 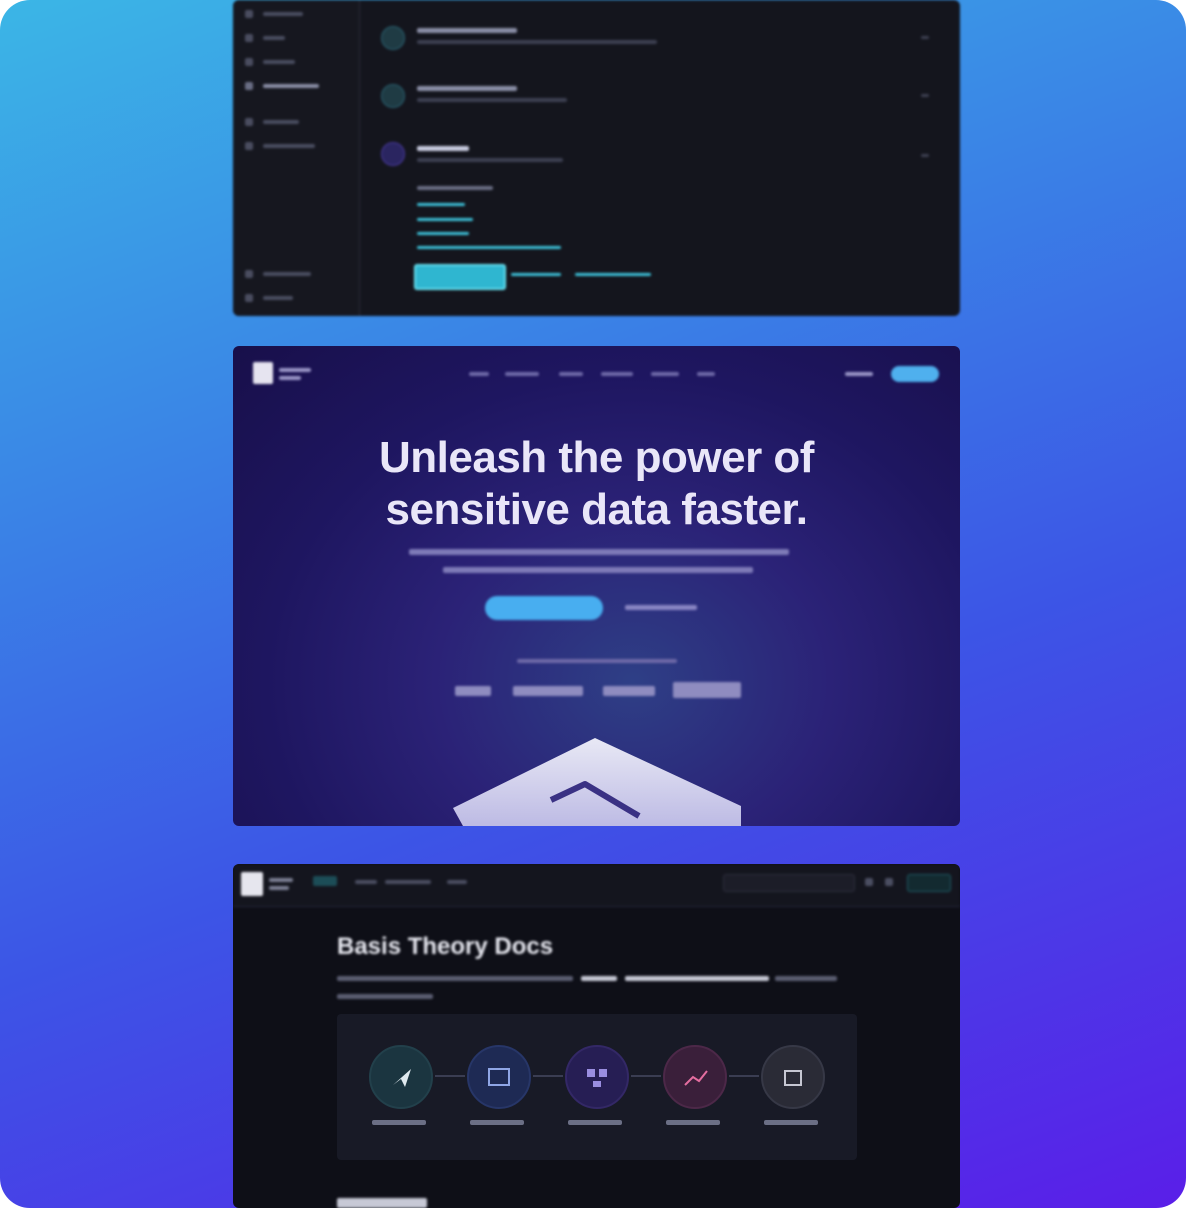 I want to click on stages-icon, so click(x=597, y=1077).